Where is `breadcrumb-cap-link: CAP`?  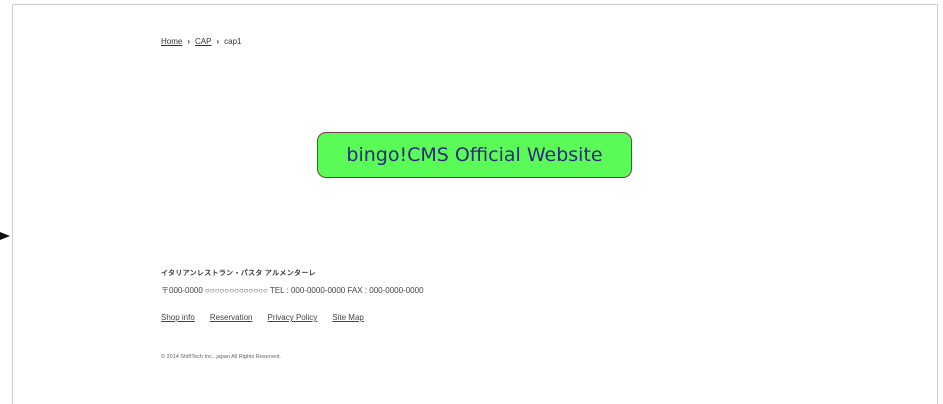 breadcrumb-cap-link: CAP is located at coordinates (203, 41).